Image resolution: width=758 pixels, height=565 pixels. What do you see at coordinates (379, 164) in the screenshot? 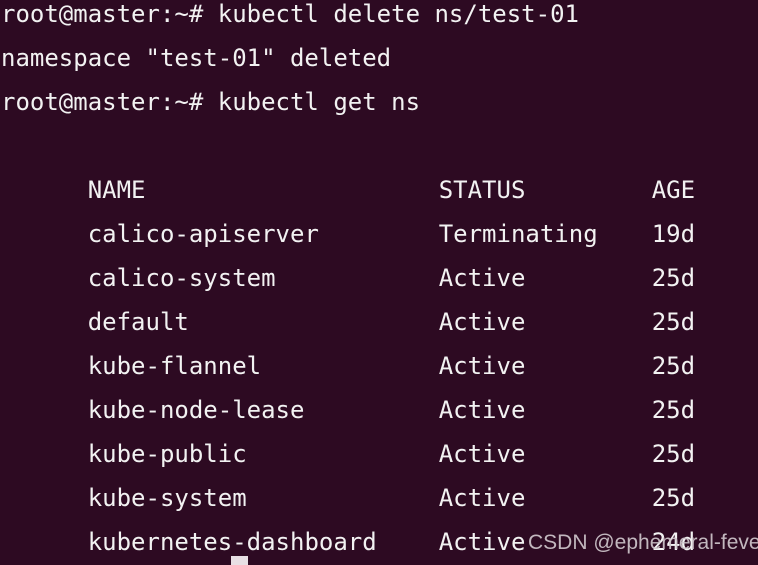
I see `table-header-row: NAME STATUS AGE` at bounding box center [379, 164].